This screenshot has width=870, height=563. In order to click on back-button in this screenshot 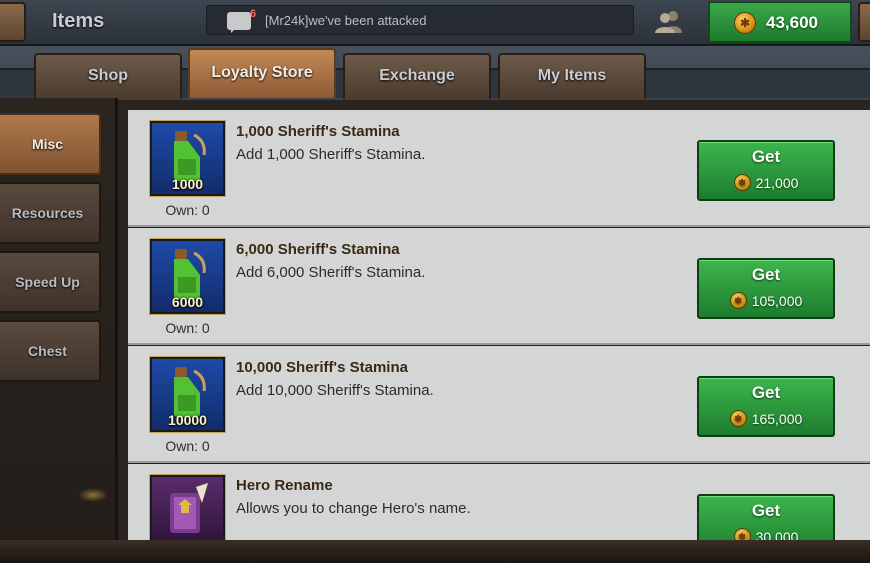, I will do `click(13, 22)`.